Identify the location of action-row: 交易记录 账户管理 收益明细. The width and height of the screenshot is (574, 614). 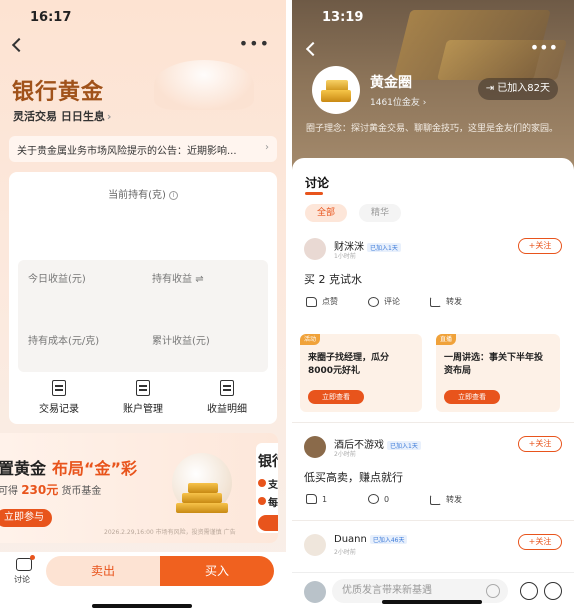
(143, 402).